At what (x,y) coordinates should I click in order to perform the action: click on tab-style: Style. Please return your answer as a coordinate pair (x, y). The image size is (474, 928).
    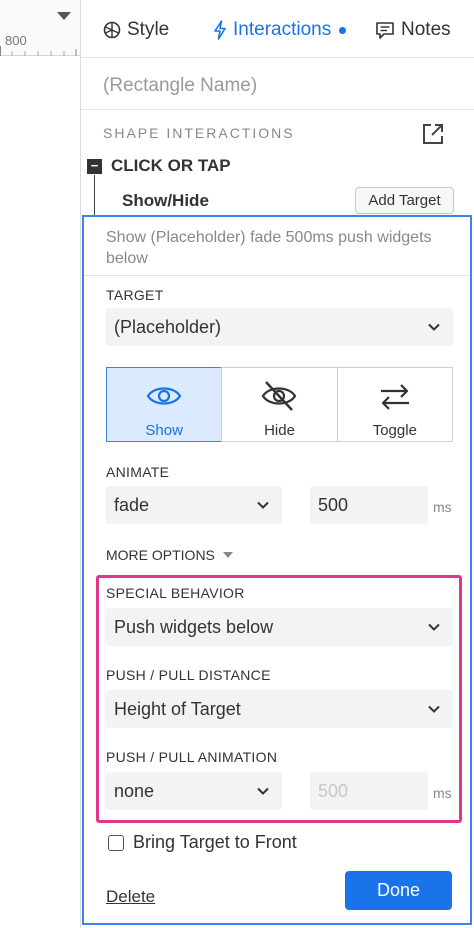
    Looking at the image, I should click on (136, 30).